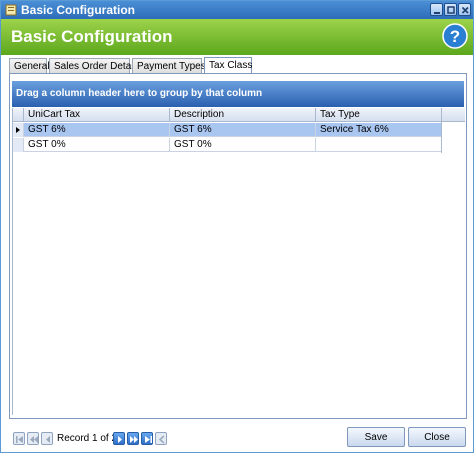 This screenshot has width=474, height=453. Describe the element at coordinates (78, 10) in the screenshot. I see `window-title: Basic Configuration` at that location.